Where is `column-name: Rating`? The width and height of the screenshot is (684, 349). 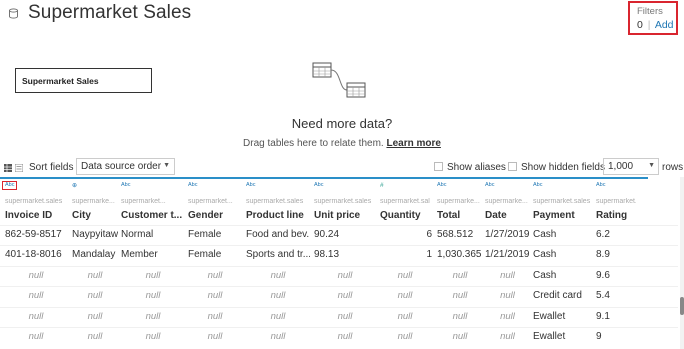 column-name: Rating is located at coordinates (612, 215).